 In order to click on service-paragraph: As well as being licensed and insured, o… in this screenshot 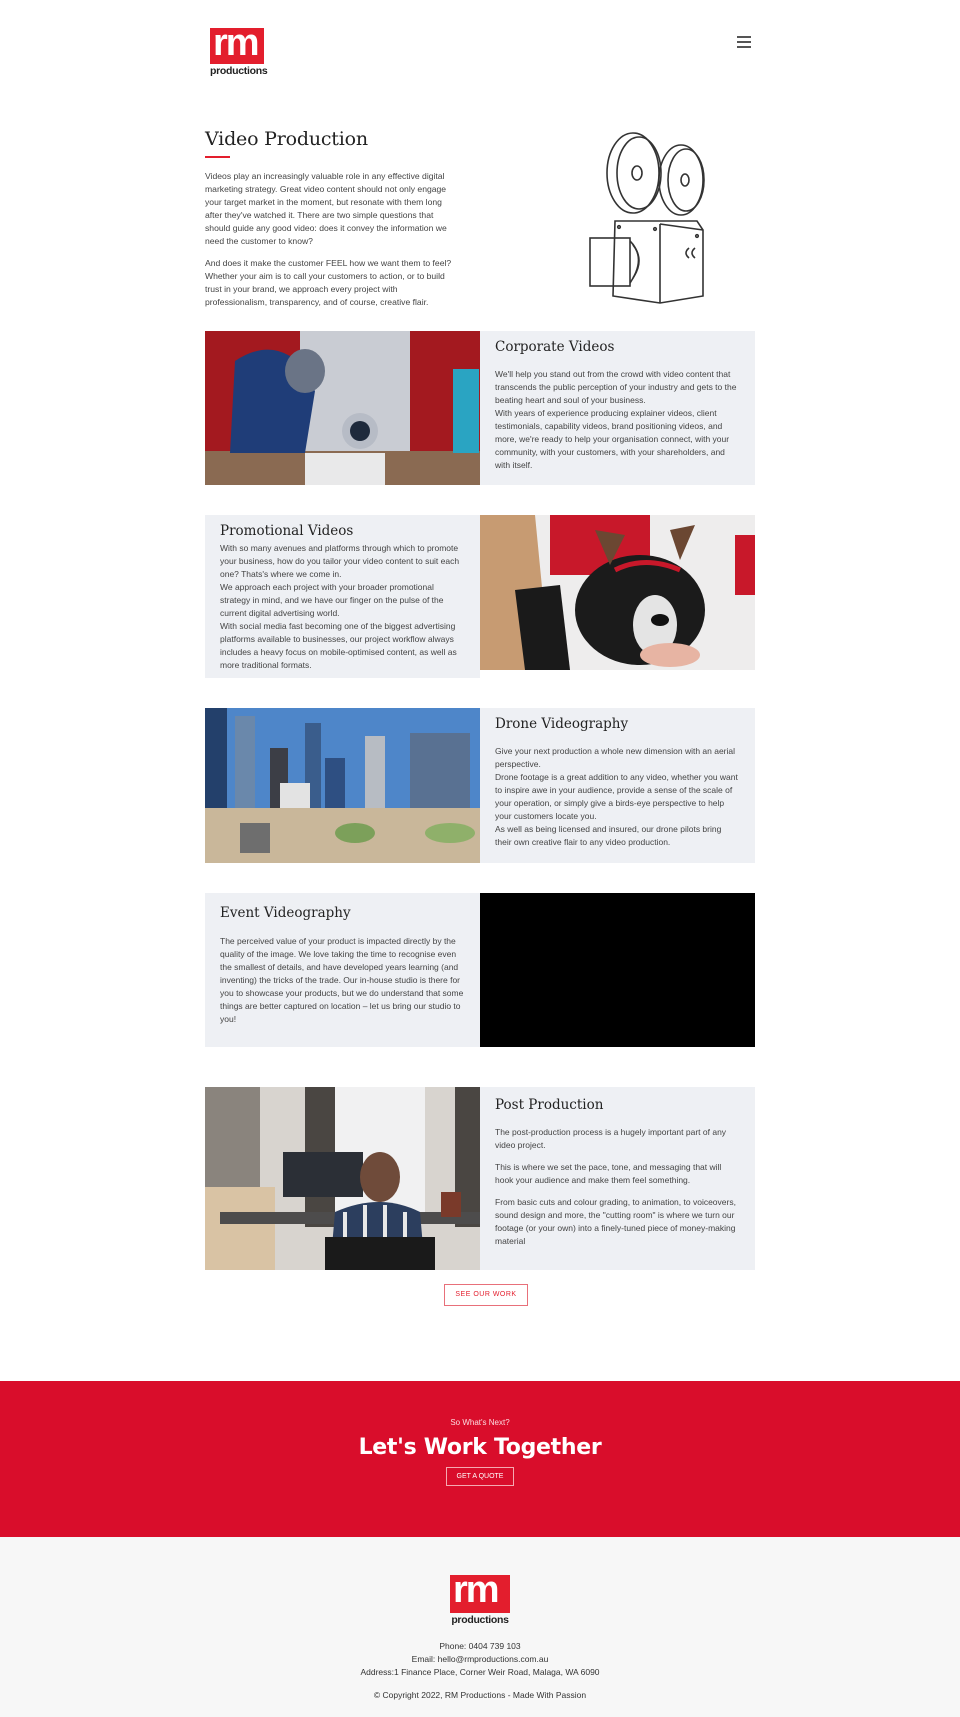, I will do `click(608, 835)`.